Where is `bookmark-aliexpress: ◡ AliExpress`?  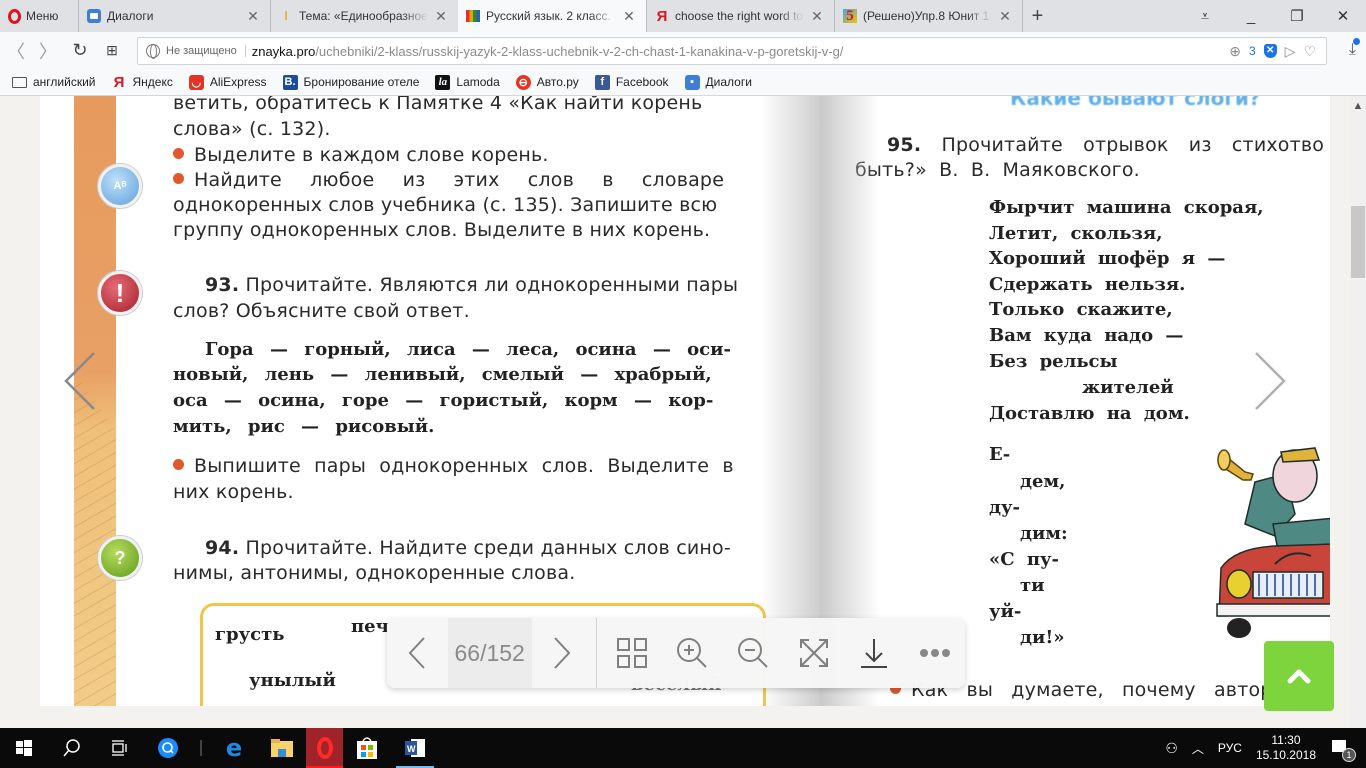 bookmark-aliexpress: ◡ AliExpress is located at coordinates (227, 82).